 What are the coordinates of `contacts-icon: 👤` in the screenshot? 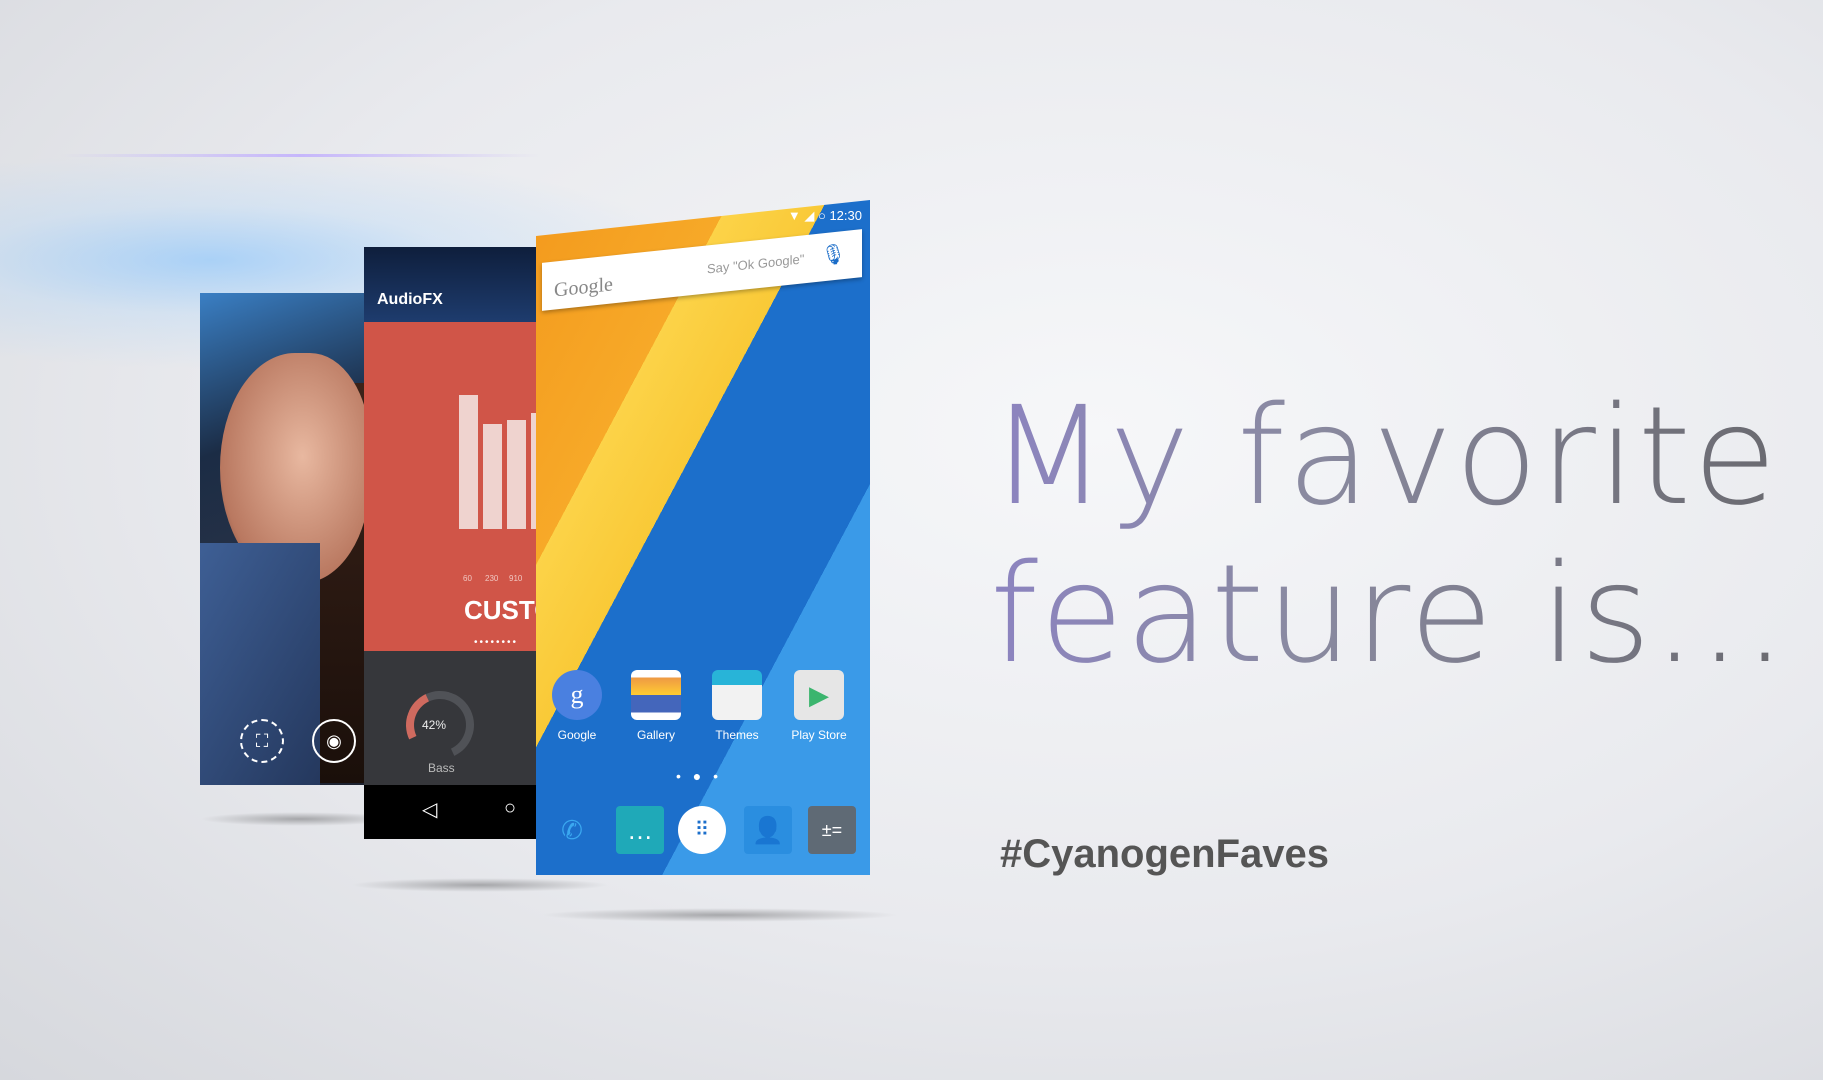 It's located at (768, 830).